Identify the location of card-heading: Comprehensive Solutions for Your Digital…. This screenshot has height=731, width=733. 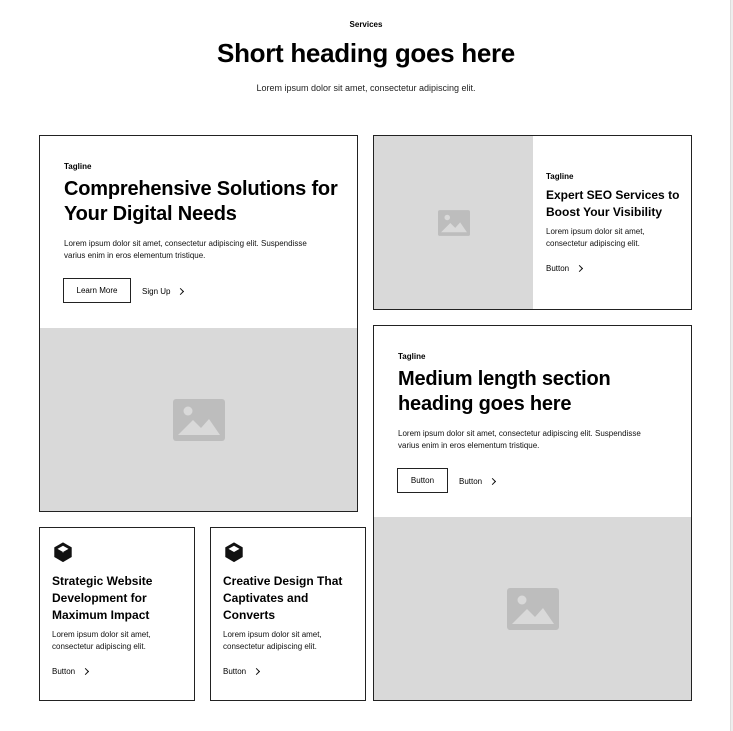
(201, 201).